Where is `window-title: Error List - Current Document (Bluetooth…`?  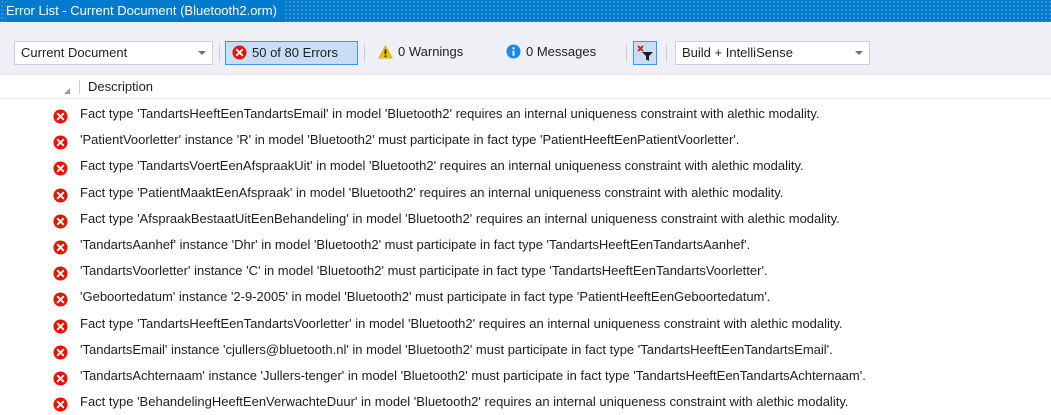 window-title: Error List - Current Document (Bluetooth… is located at coordinates (144, 11).